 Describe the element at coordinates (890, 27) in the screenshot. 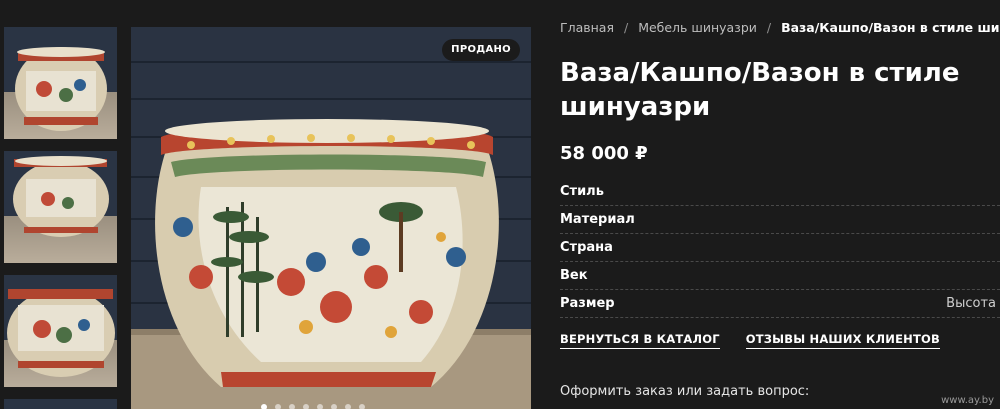

I see `breadcrumb-current: Ваза/Кашпо/Вазон в стиле шинуазри` at that location.